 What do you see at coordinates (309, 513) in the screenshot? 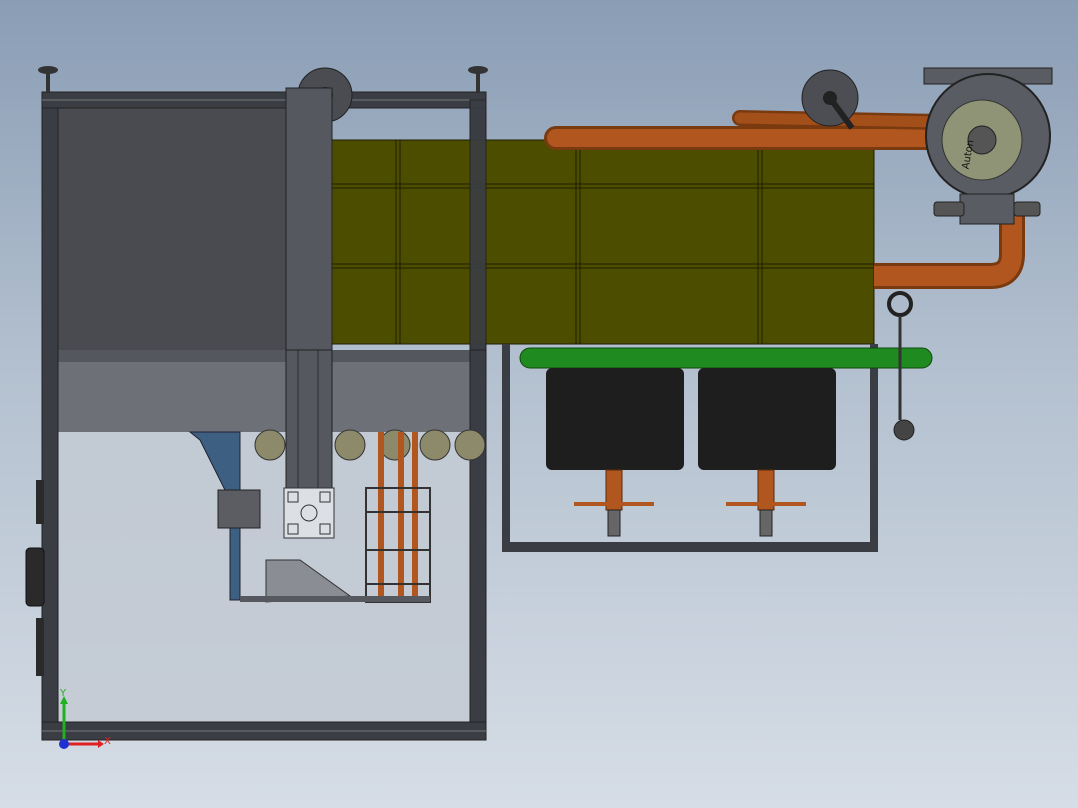
I see `extrusion-profile` at bounding box center [309, 513].